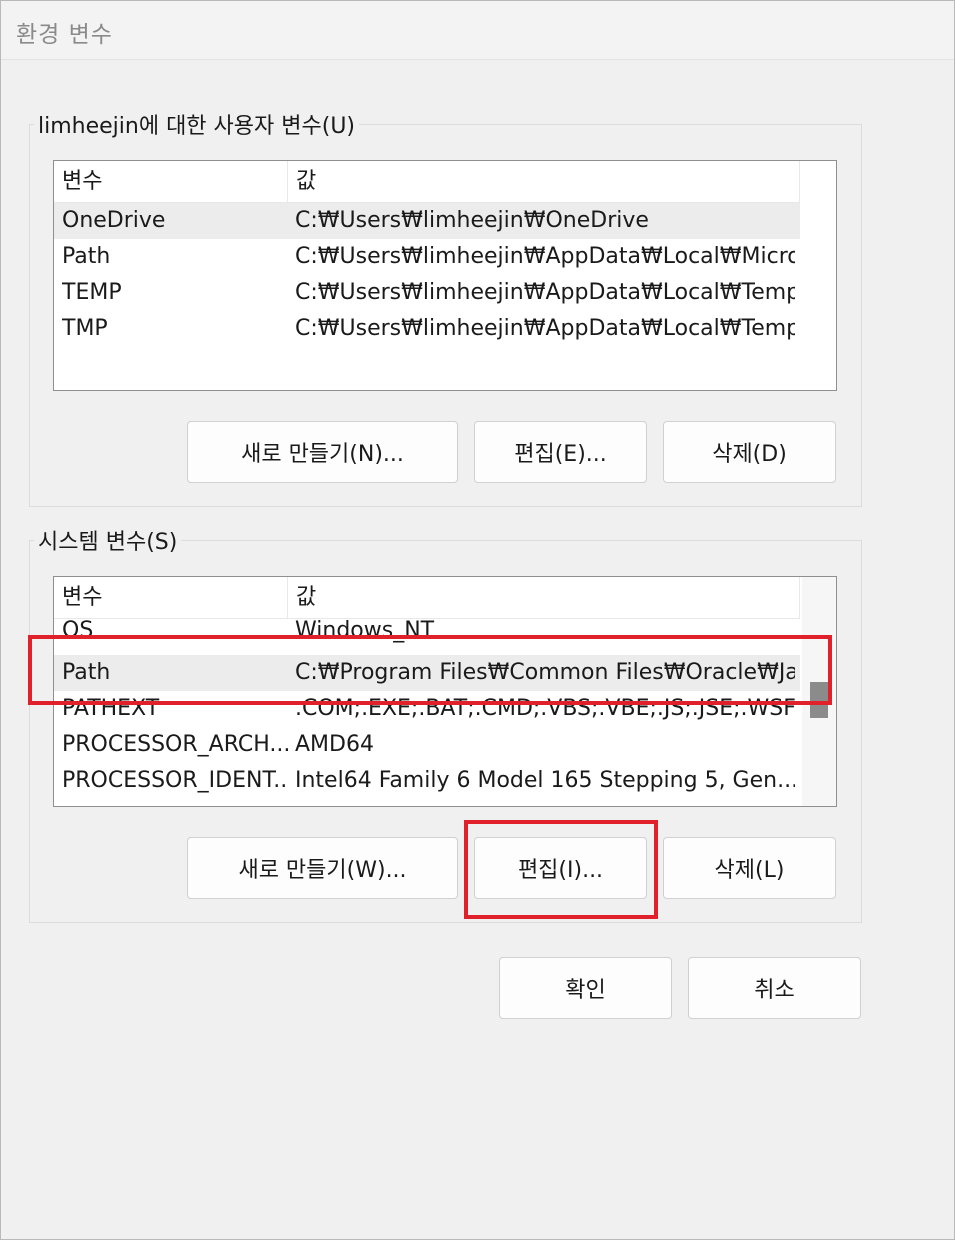 The image size is (955, 1240). What do you see at coordinates (108, 540) in the screenshot?
I see `system-variables-legend: 시스템 변수(S)` at bounding box center [108, 540].